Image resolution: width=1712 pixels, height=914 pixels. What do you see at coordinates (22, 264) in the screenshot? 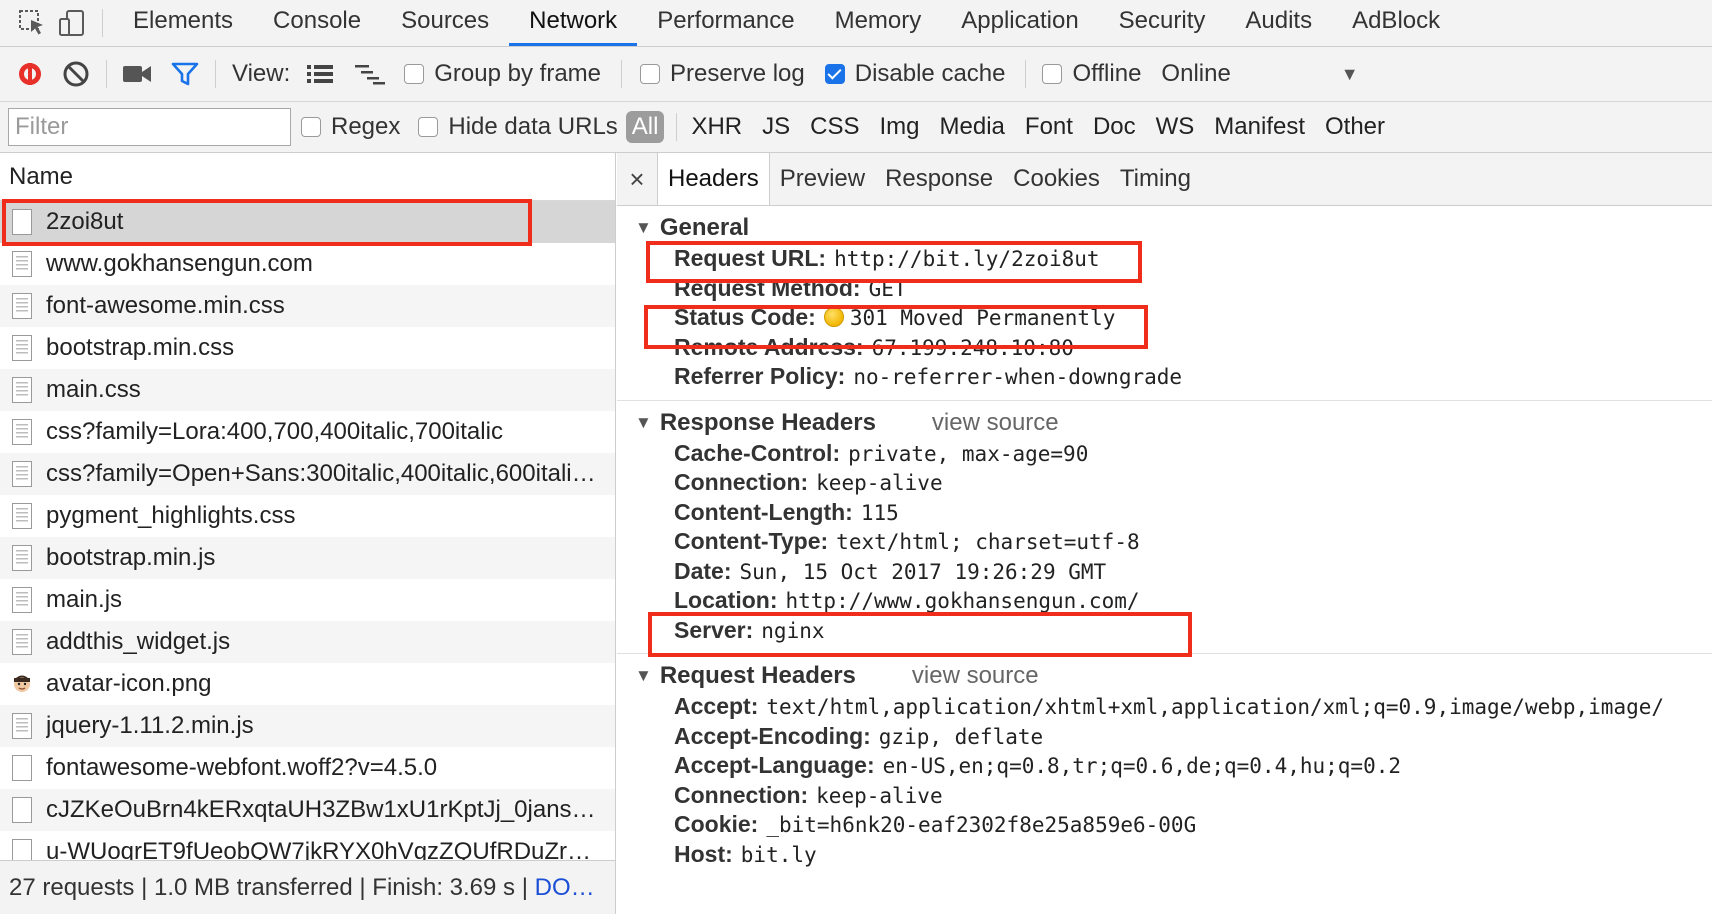
I see `document-file-icon` at bounding box center [22, 264].